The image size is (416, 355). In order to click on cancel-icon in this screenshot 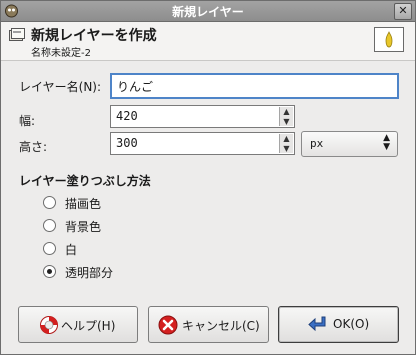, I will do `click(168, 325)`.